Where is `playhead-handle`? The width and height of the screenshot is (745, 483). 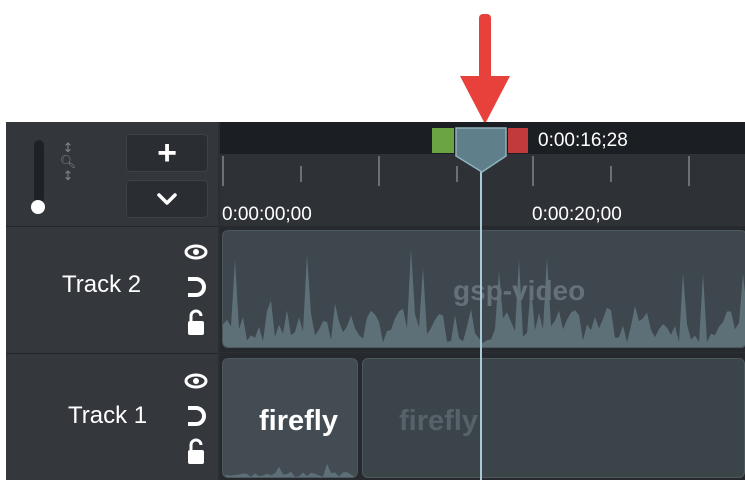 playhead-handle is located at coordinates (375, 152).